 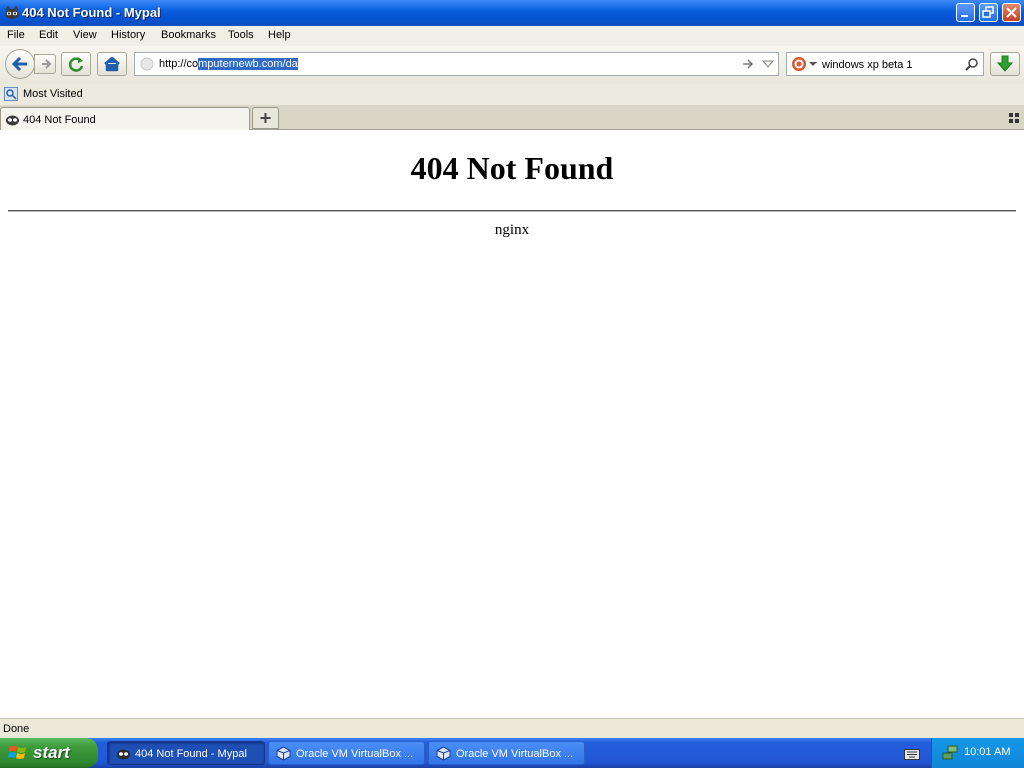 I want to click on reload-button, so click(x=76, y=64).